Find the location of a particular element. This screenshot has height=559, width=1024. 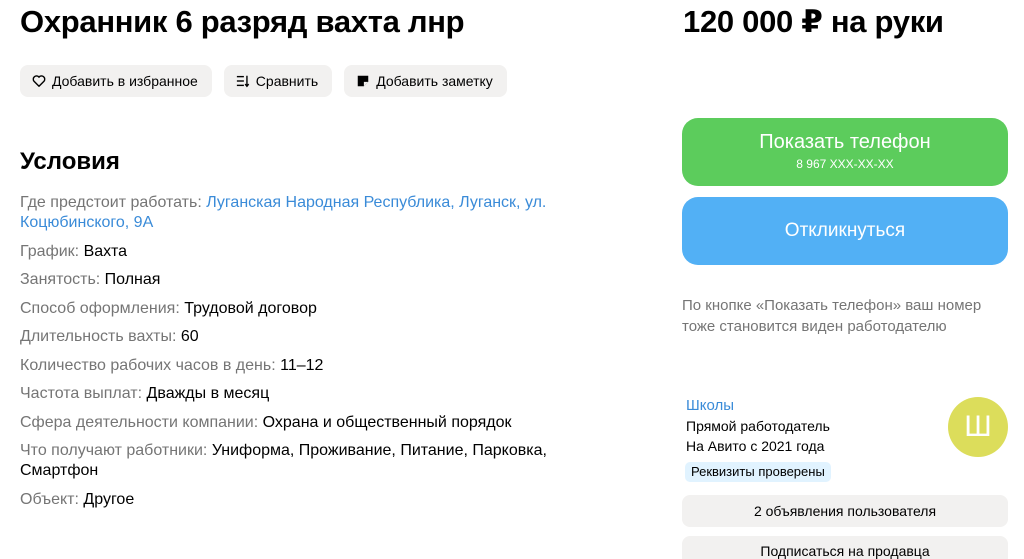

condition-value: Полная is located at coordinates (132, 279).